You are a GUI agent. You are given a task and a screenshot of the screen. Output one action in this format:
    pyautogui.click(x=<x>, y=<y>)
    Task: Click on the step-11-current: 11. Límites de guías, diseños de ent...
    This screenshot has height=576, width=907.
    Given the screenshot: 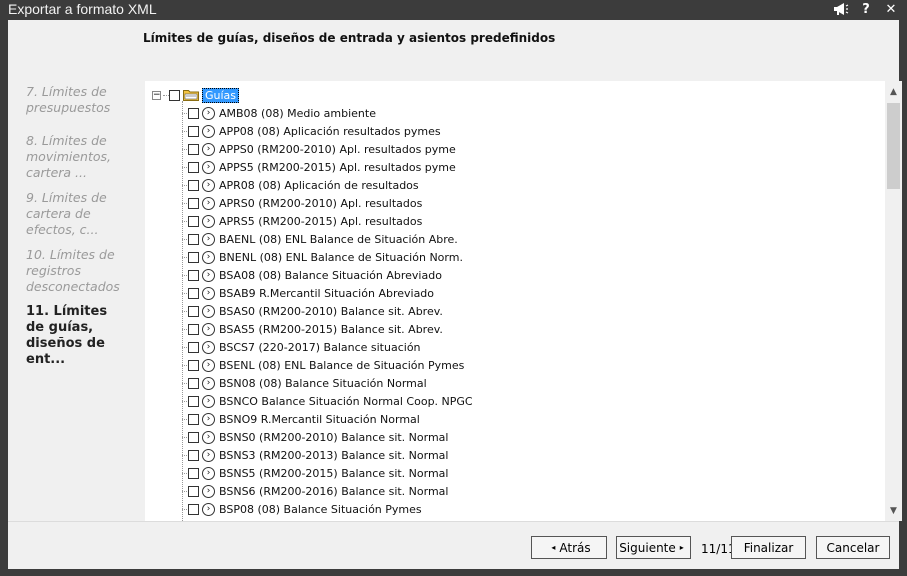 What is the action you would take?
    pyautogui.click(x=67, y=335)
    